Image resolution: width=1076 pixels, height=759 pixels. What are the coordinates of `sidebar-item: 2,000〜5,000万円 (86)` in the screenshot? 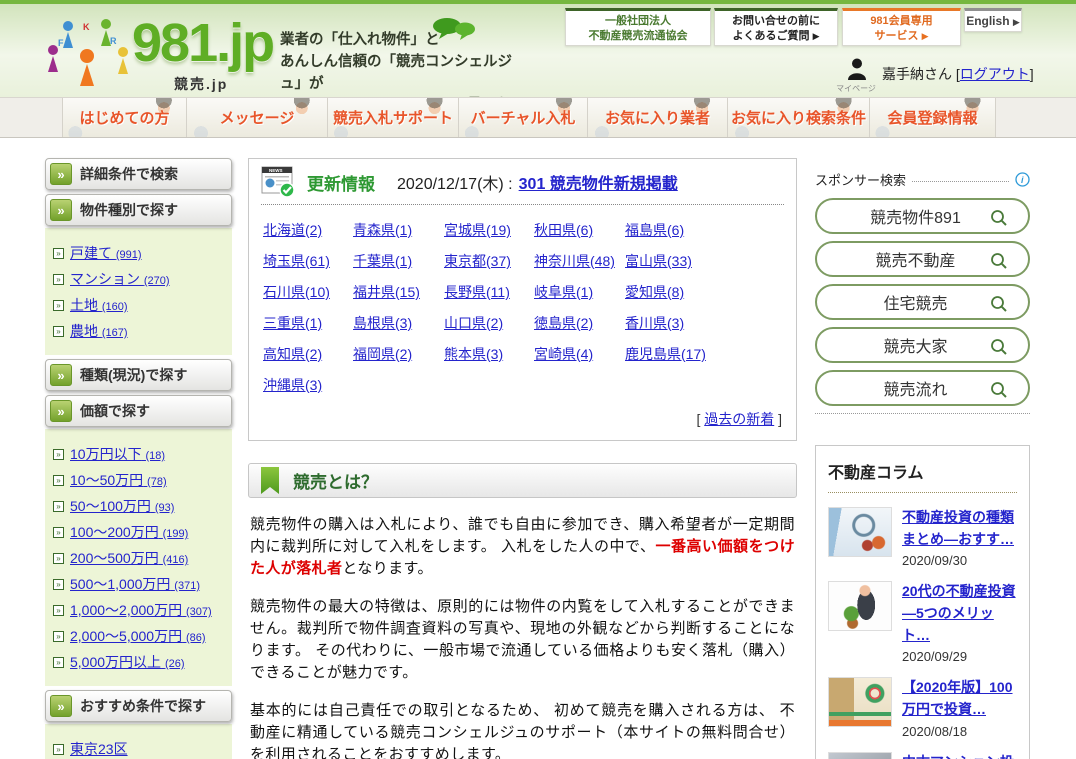 It's located at (140, 636).